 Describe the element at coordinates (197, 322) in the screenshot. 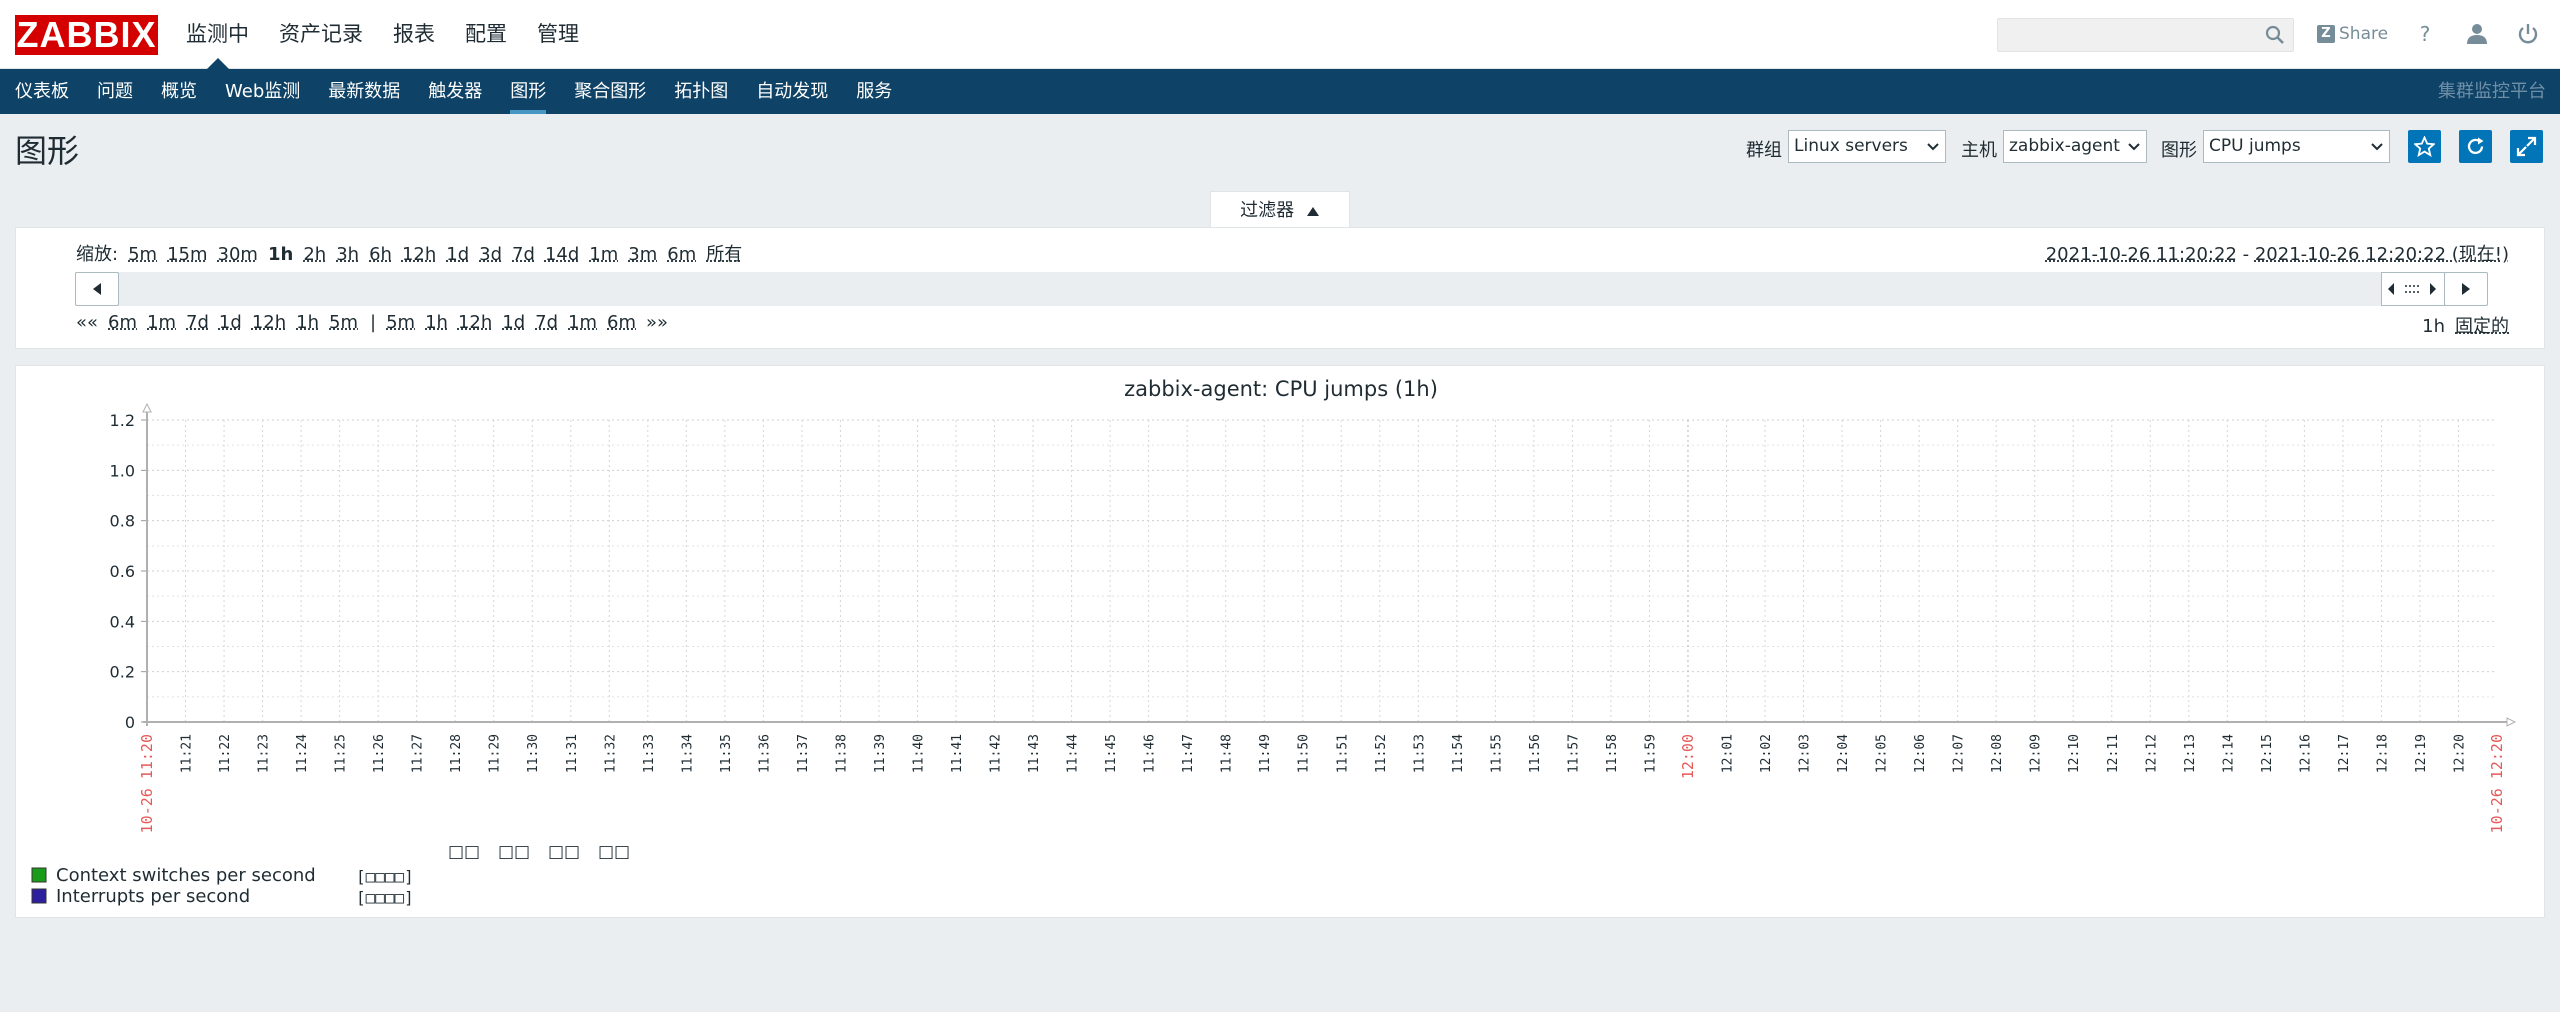

I see `nav-back-option-2: 7d` at that location.